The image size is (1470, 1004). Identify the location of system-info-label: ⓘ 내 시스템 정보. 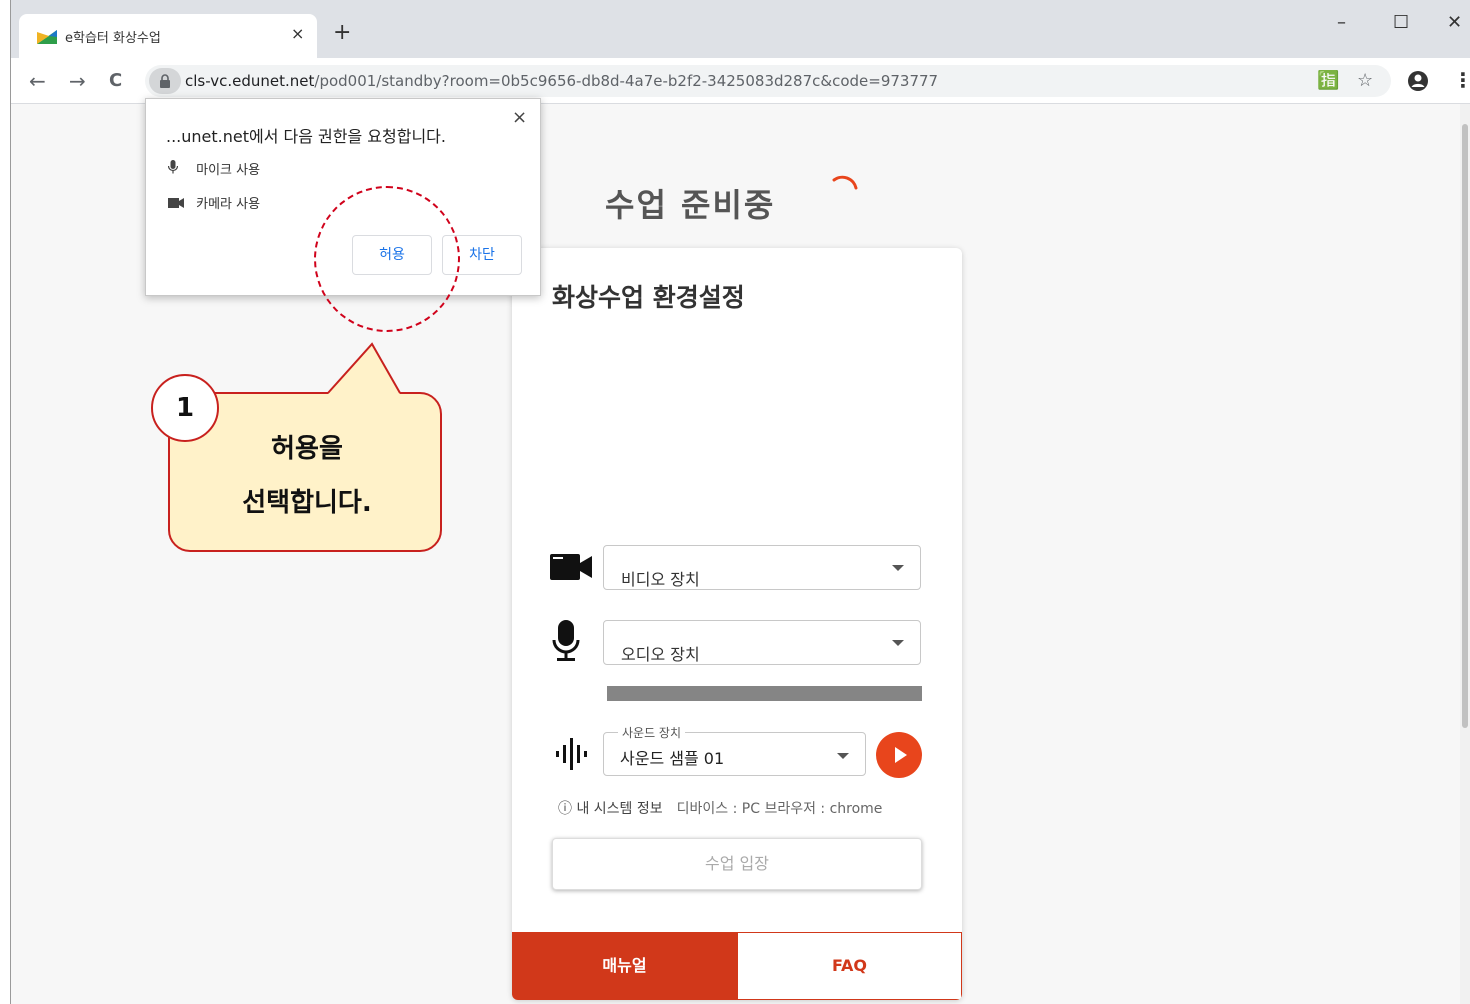
(610, 809).